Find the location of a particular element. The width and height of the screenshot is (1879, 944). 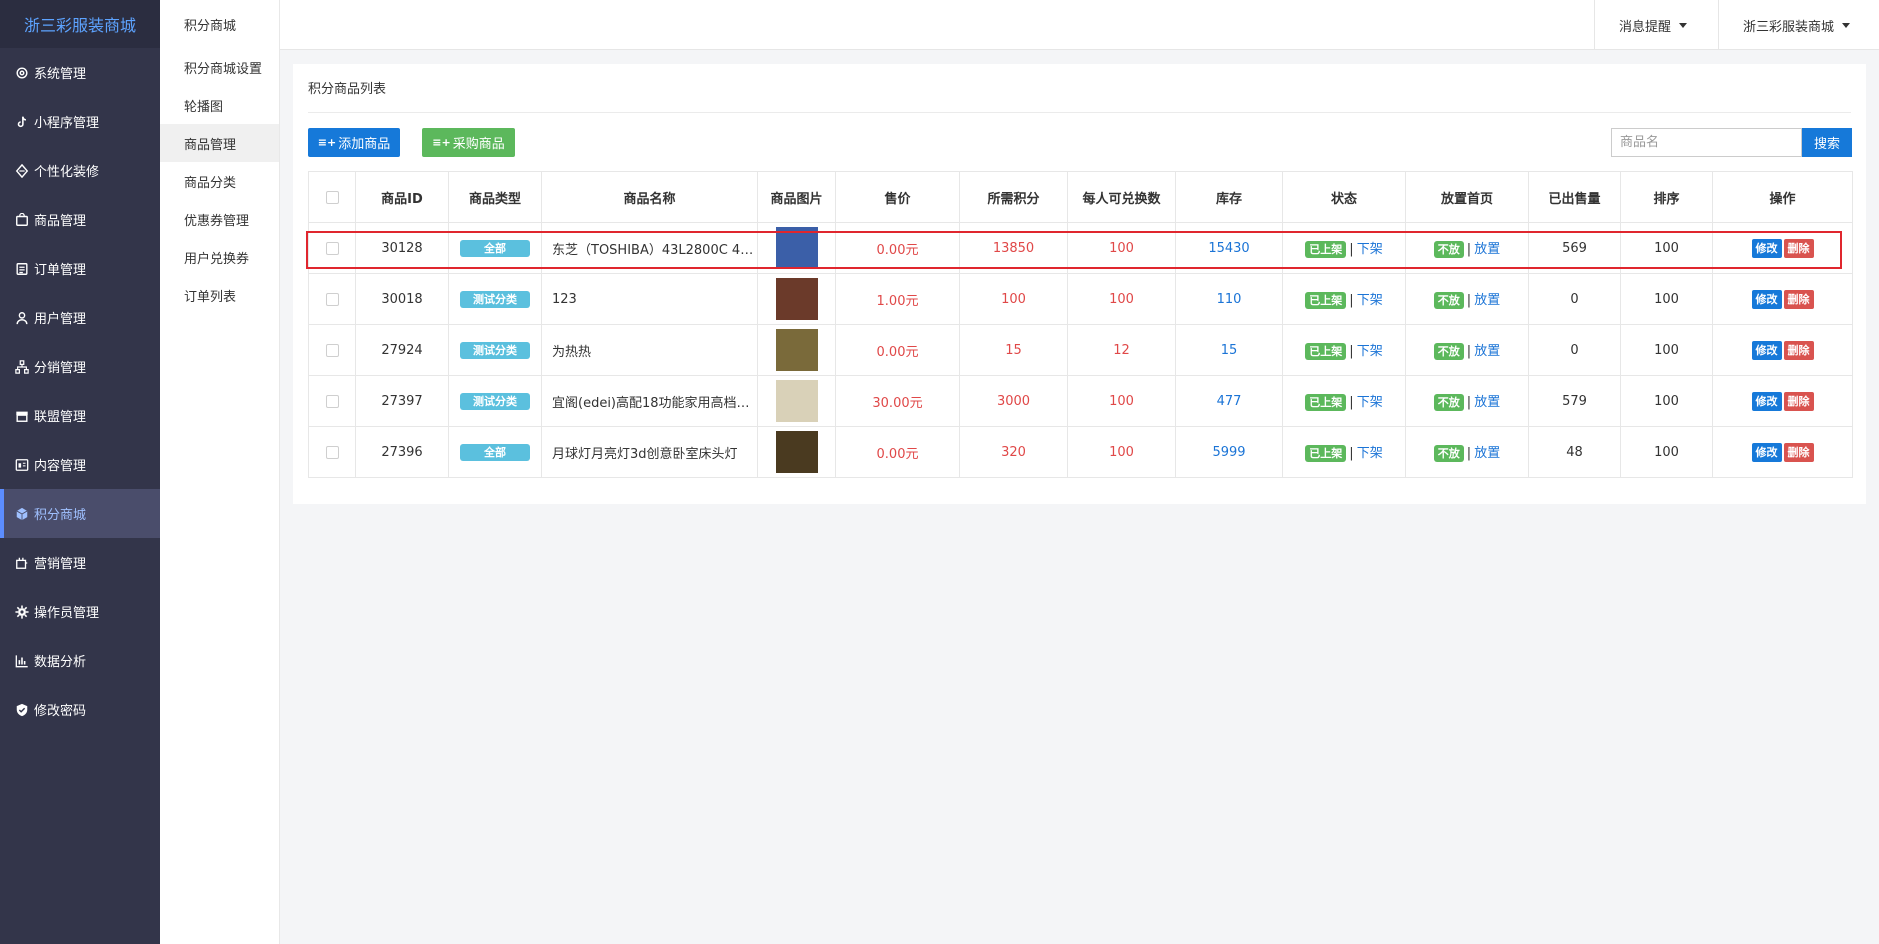

product-type-cell: 测试分类 is located at coordinates (495, 350).